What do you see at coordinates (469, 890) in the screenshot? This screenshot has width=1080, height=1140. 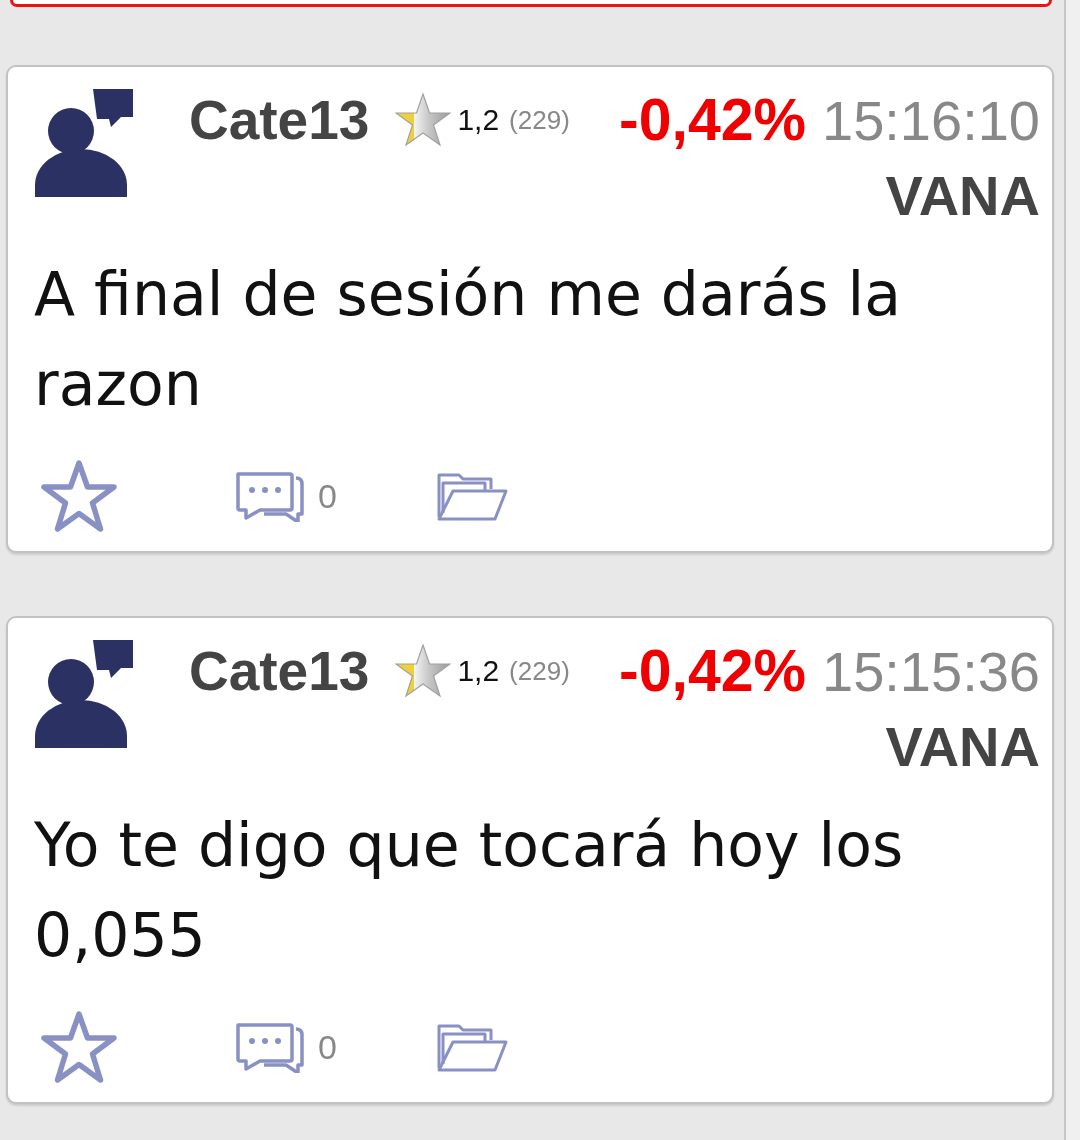 I see `post-message: Yo te digo que tocará hoy los 0,055` at bounding box center [469, 890].